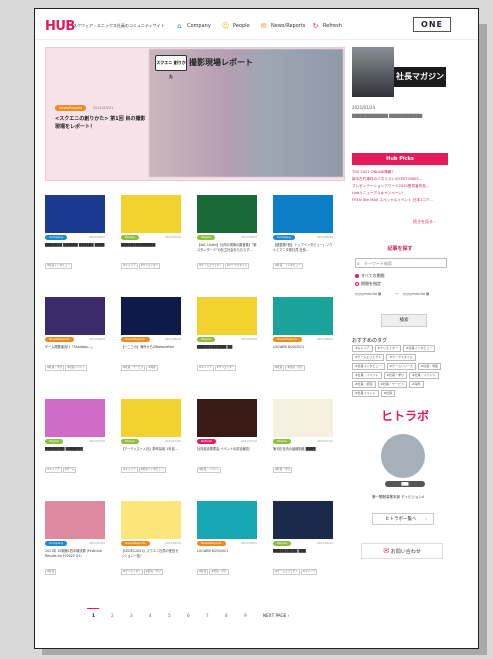 The image size is (493, 659). Describe the element at coordinates (401, 366) in the screenshot. I see `recommended-tag: #ゲームリリース` at that location.